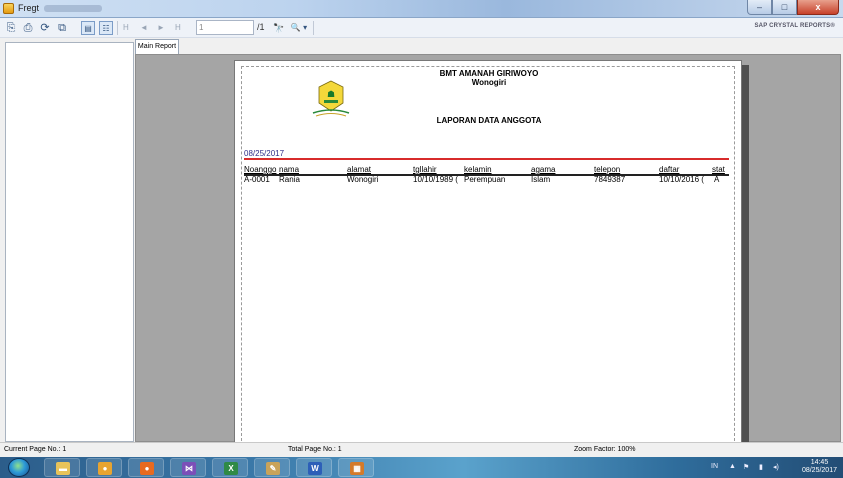  I want to click on close-button: x, so click(818, 7).